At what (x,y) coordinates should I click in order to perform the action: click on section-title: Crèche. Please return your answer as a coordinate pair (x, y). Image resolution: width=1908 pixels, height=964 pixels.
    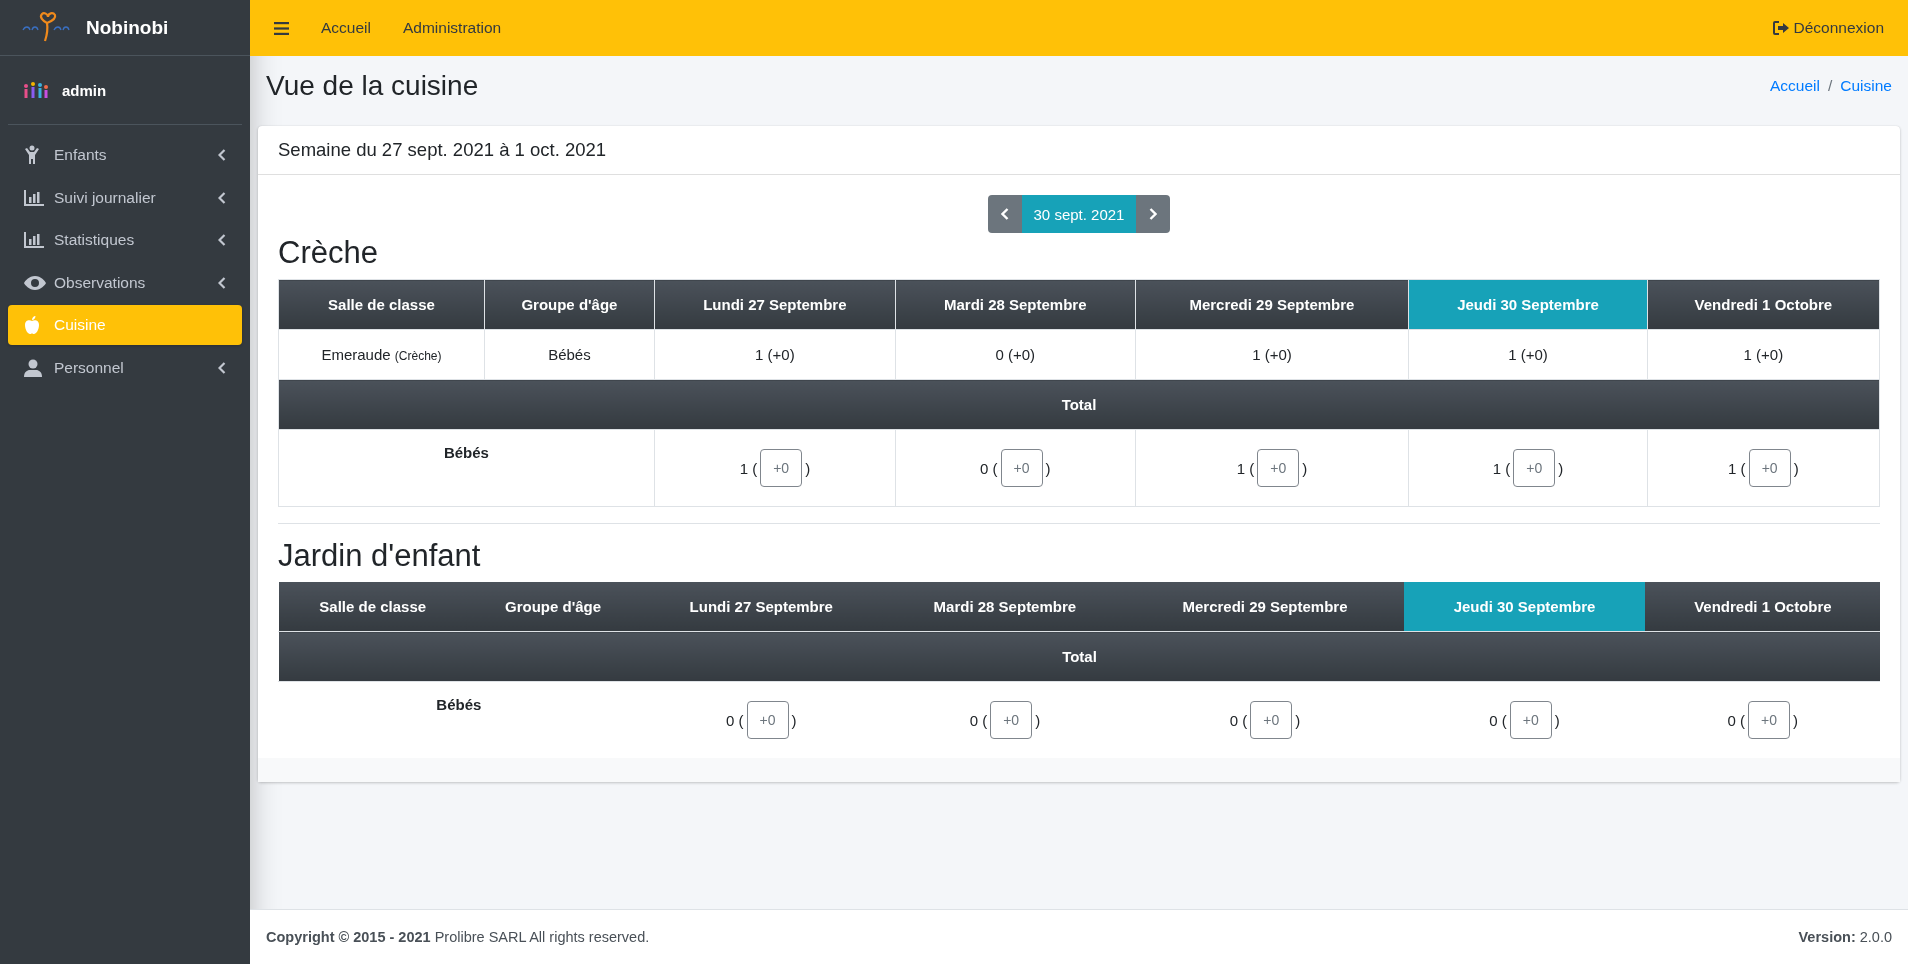
    Looking at the image, I should click on (328, 253).